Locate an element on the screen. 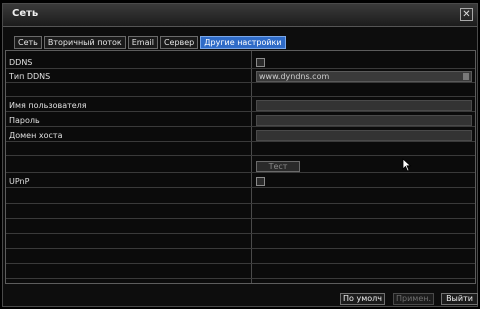  host-domain-input is located at coordinates (364, 135).